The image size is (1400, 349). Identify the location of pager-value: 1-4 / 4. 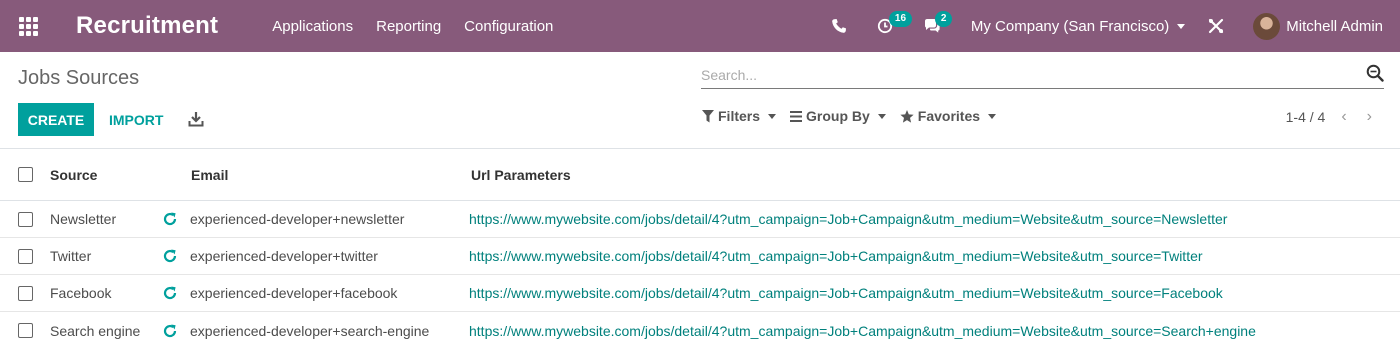
(1306, 117).